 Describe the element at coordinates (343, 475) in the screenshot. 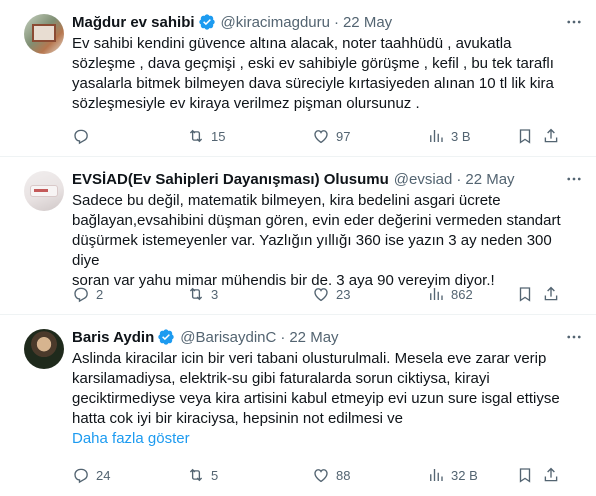

I see `like-count: 88` at that location.